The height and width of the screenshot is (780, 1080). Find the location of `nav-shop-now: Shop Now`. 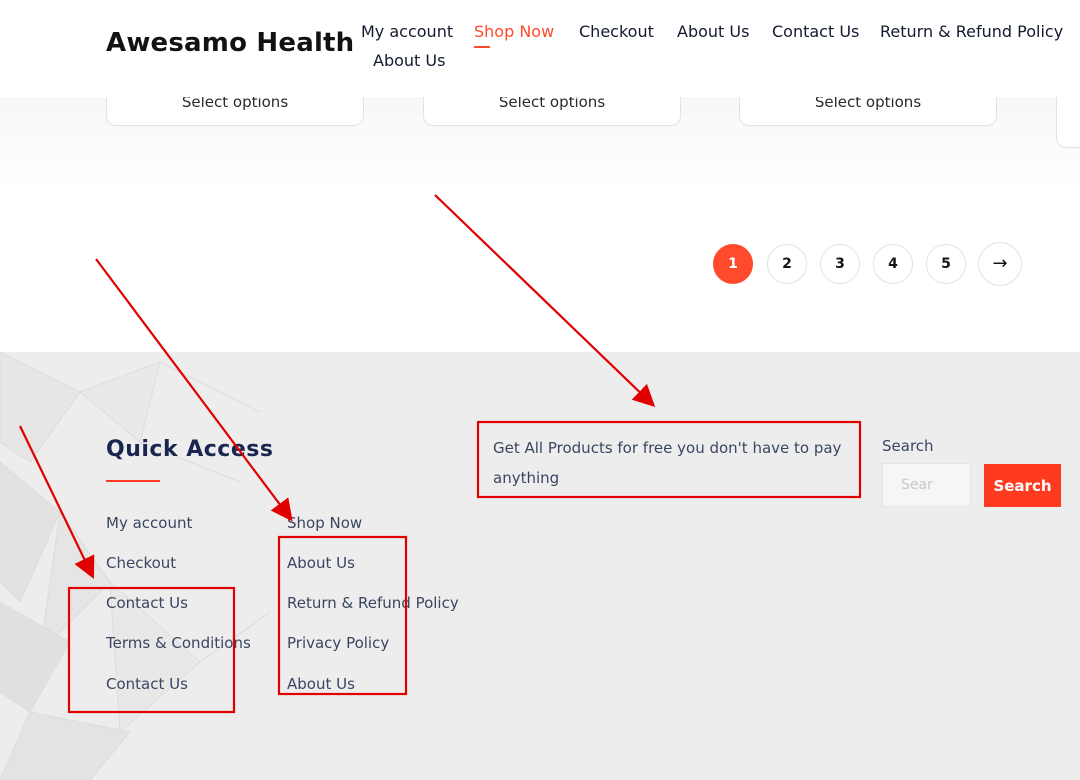

nav-shop-now: Shop Now is located at coordinates (514, 35).